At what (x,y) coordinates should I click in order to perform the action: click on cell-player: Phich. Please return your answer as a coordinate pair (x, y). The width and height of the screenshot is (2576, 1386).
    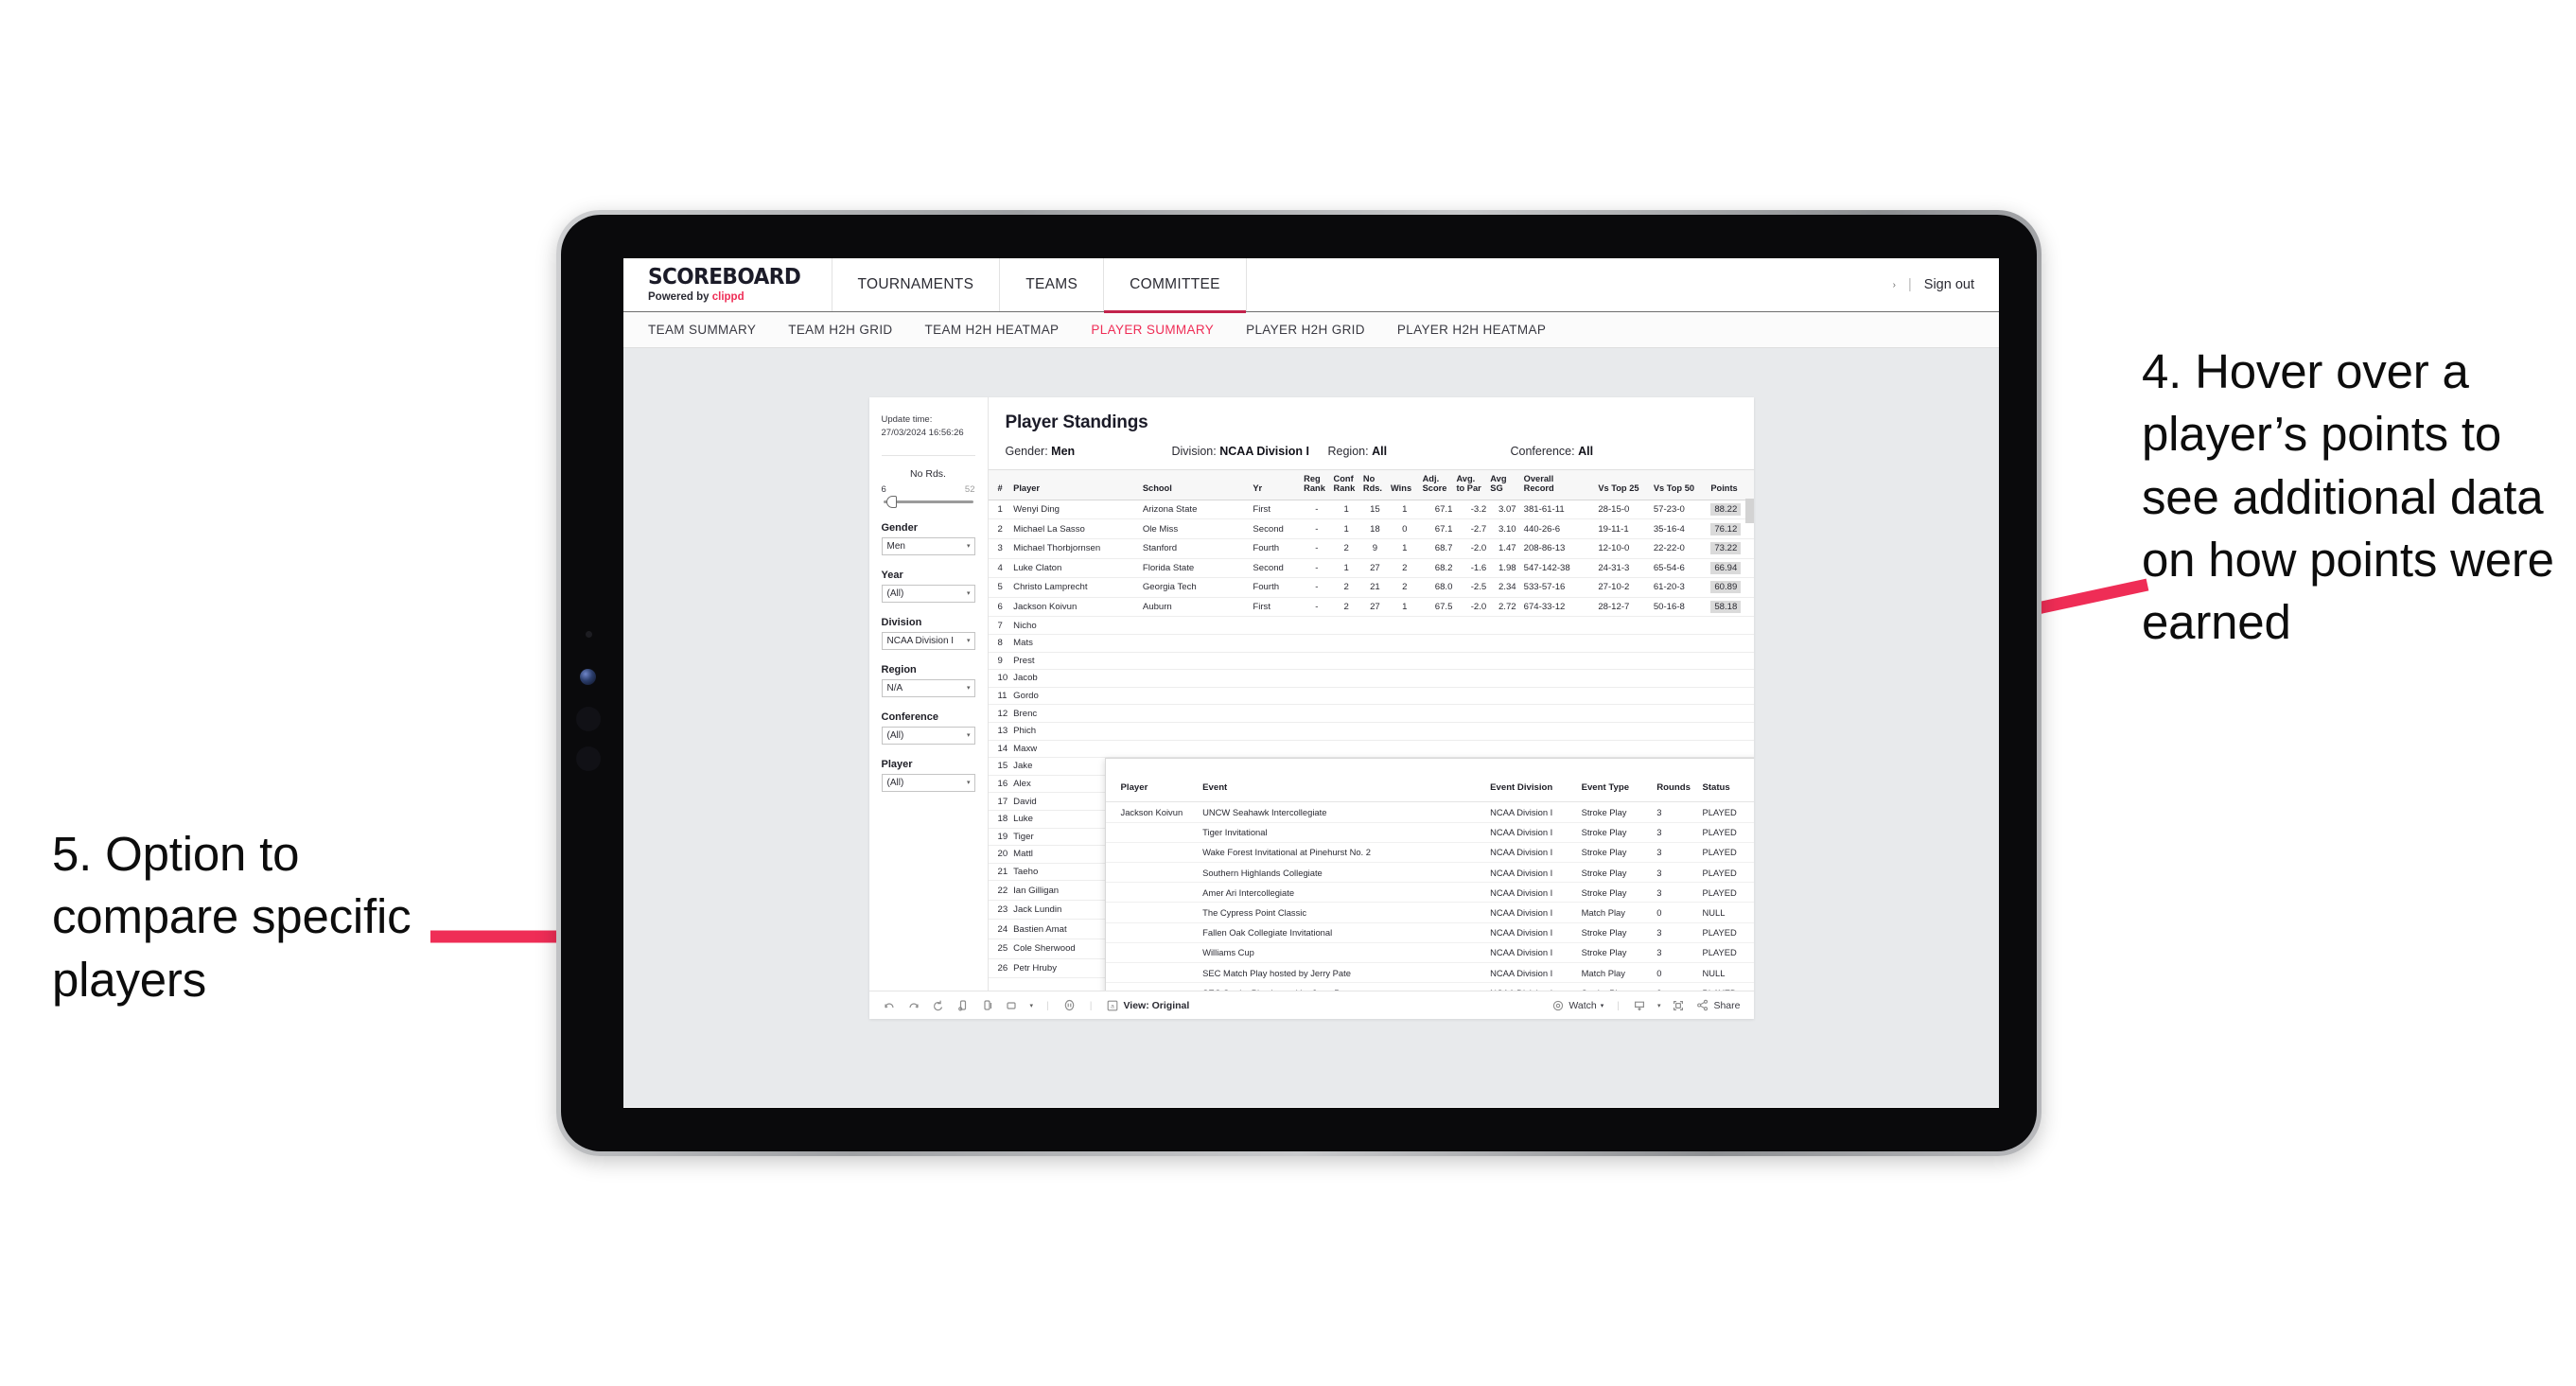
    Looking at the image, I should click on (1076, 731).